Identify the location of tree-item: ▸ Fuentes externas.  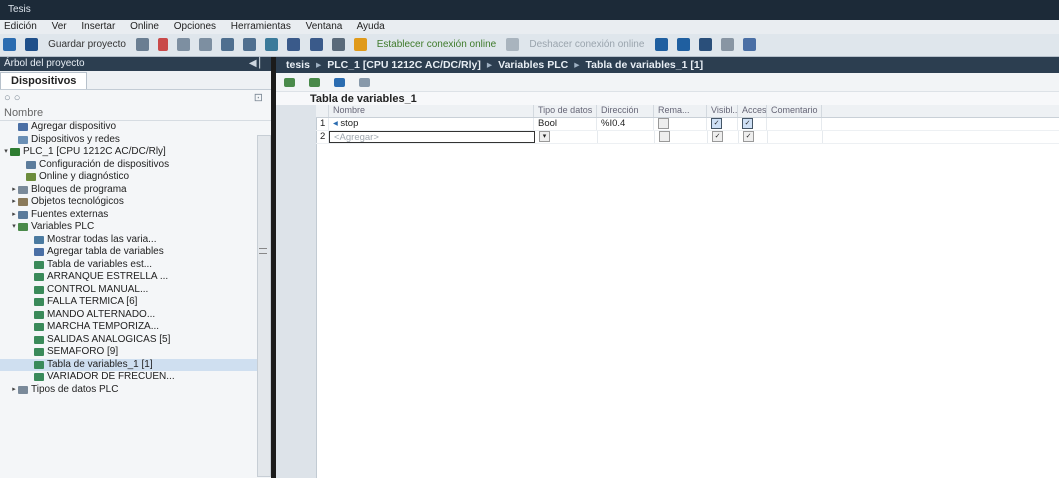
(137, 215).